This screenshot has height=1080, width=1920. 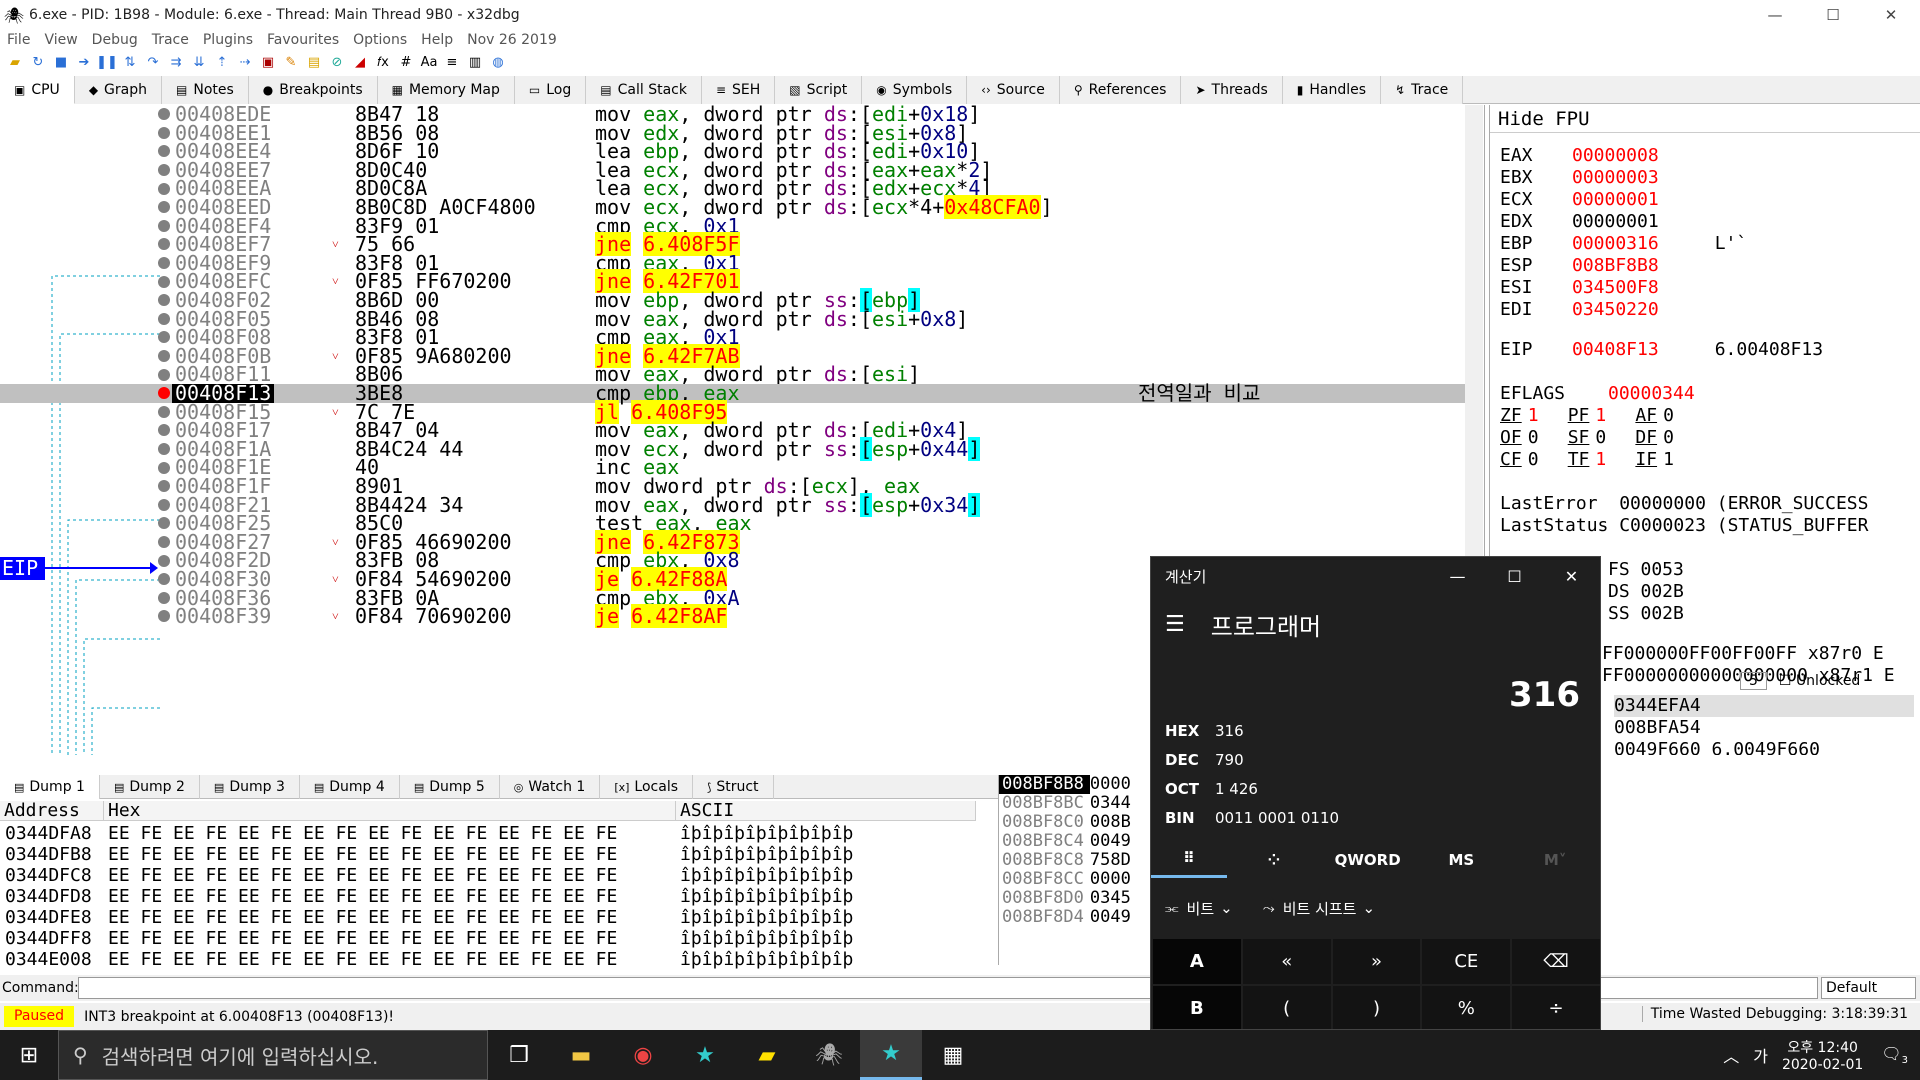 What do you see at coordinates (1536, 178) in the screenshot?
I see `register-name: EBX` at bounding box center [1536, 178].